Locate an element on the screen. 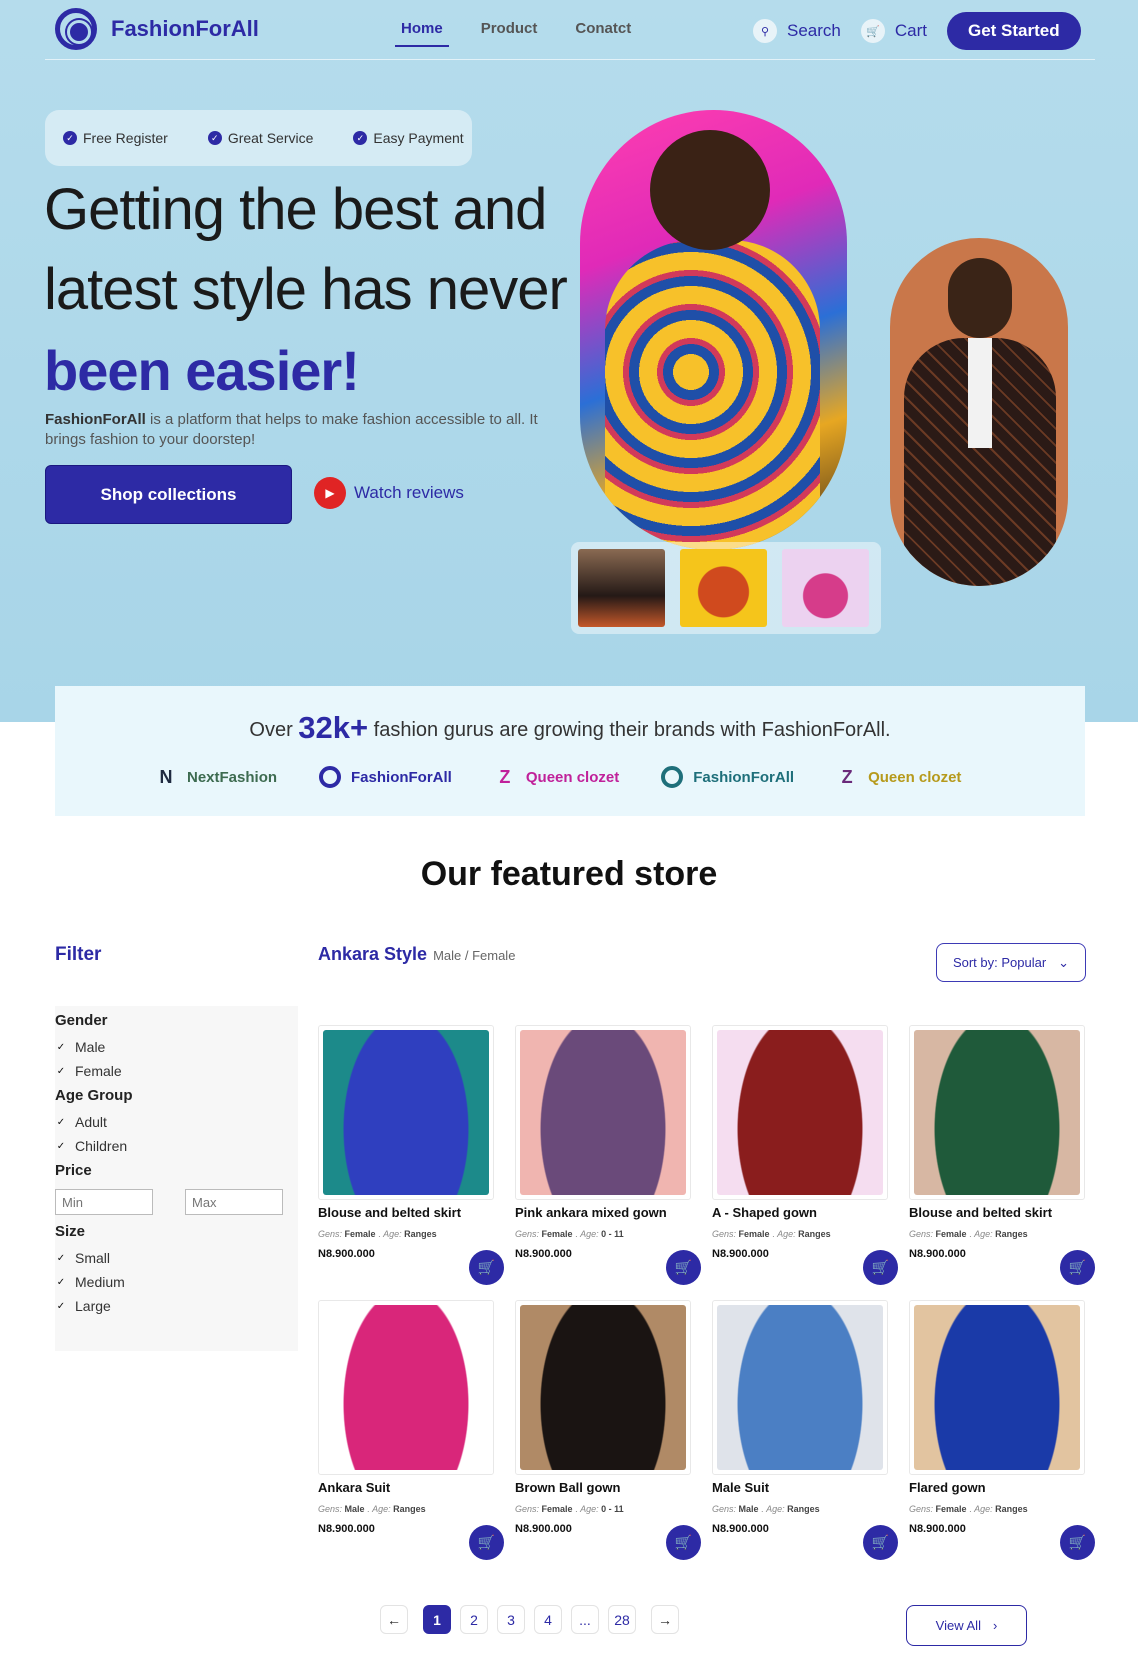  brand-label: FashionForAll is located at coordinates (401, 777).